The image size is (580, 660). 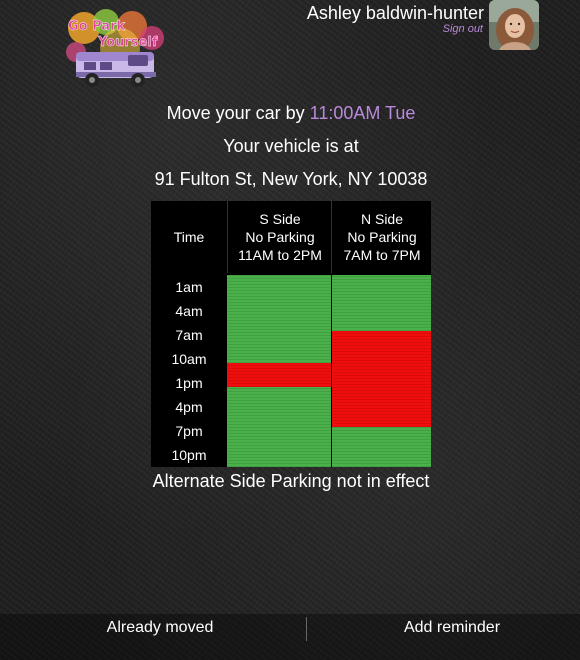 I want to click on avatar-photo-icon, so click(x=514, y=25).